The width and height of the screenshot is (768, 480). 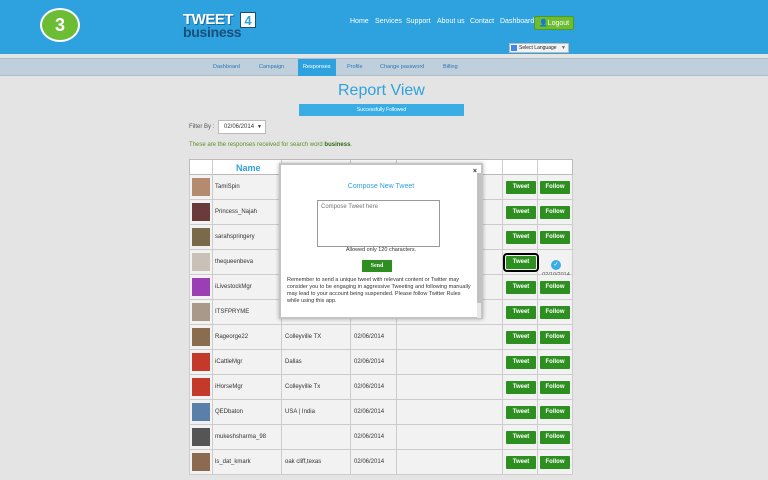 What do you see at coordinates (381, 90) in the screenshot?
I see `page-title: Report View` at bounding box center [381, 90].